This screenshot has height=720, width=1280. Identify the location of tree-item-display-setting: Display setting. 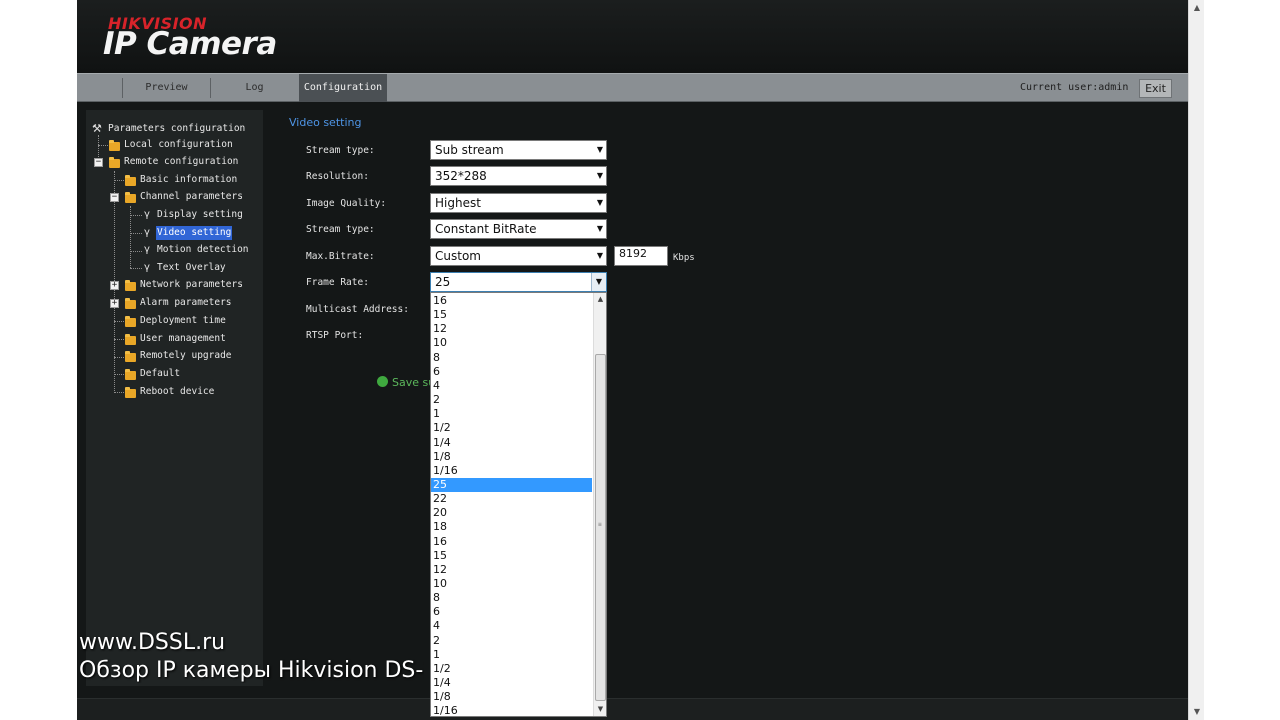
(200, 215).